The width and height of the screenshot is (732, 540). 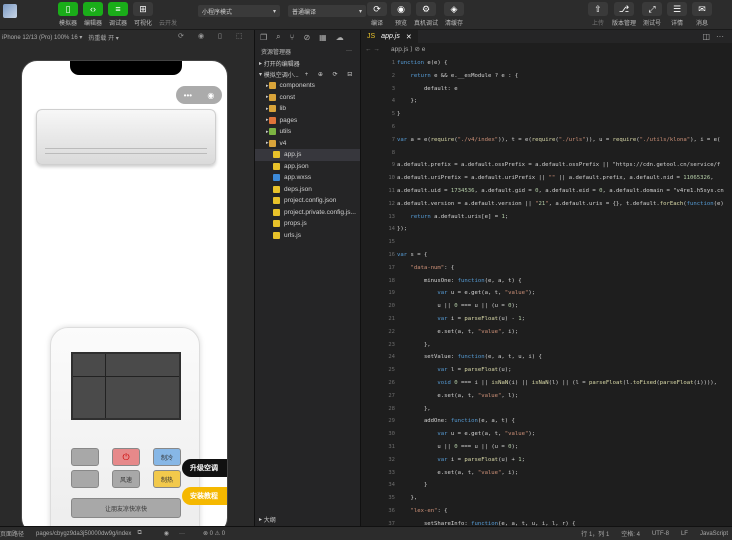 What do you see at coordinates (624, 14) in the screenshot?
I see `version-button: ⎇ 版本管理` at bounding box center [624, 14].